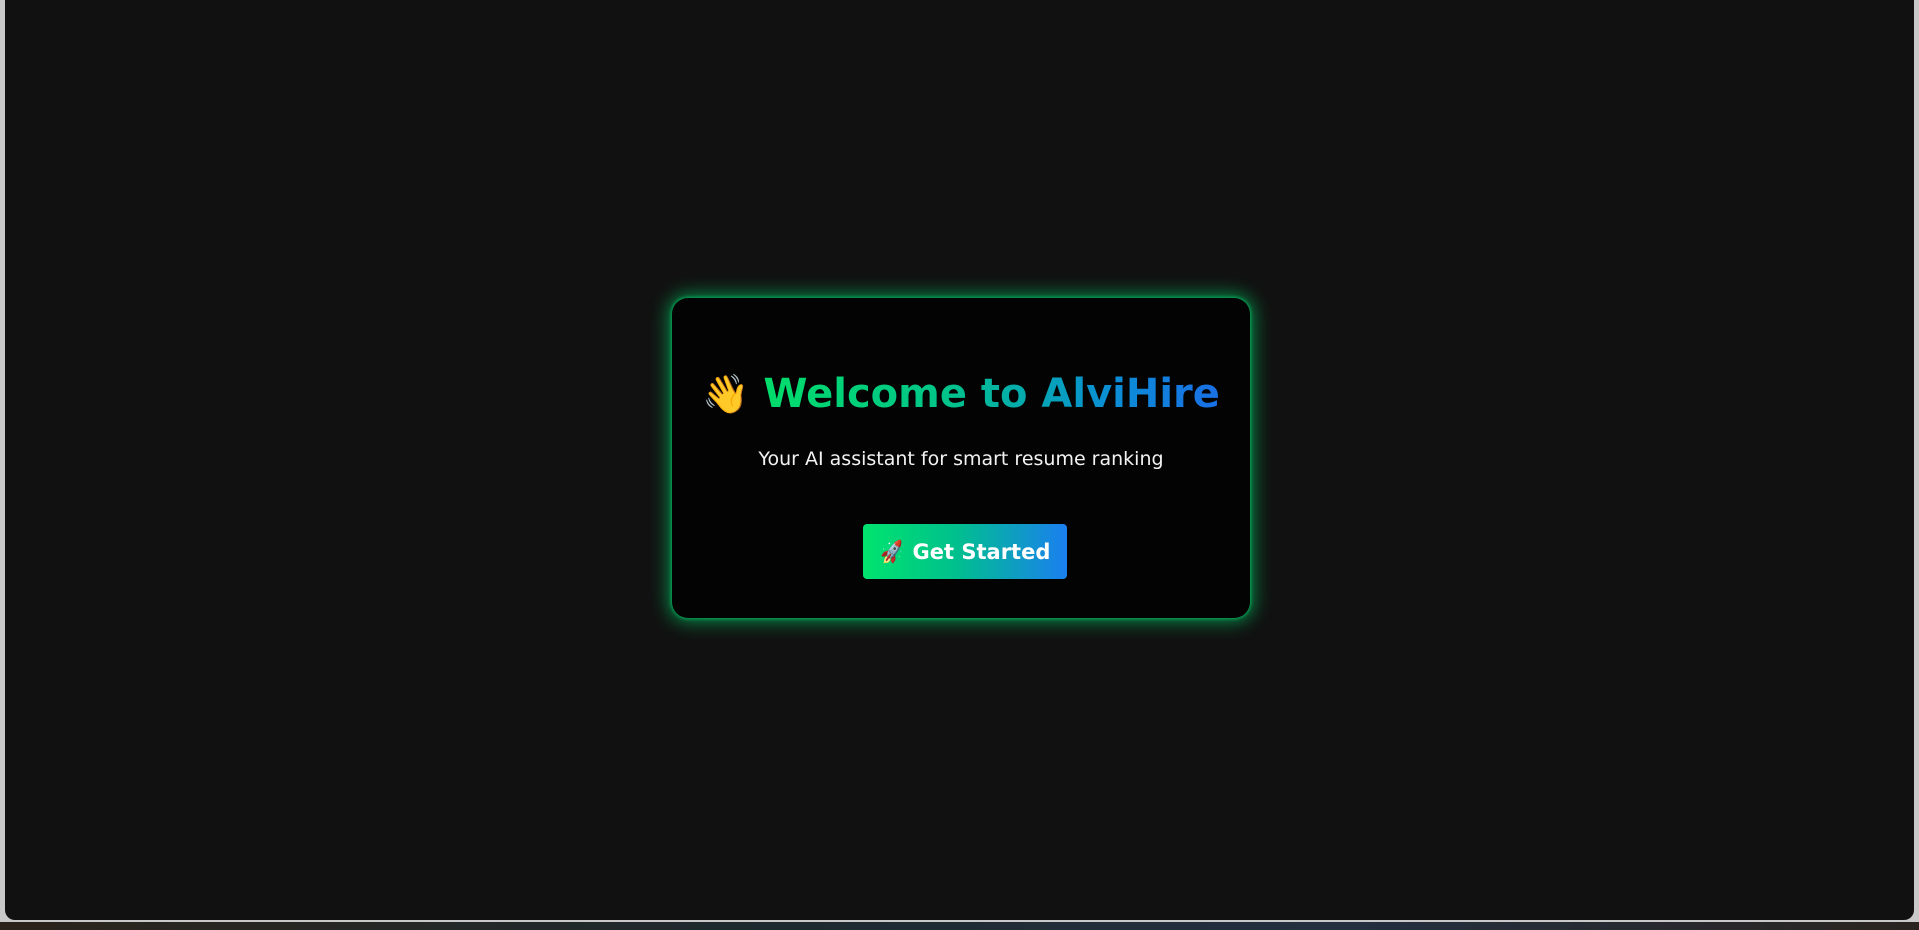 The image size is (1919, 930). I want to click on waving-hand-icon: 👋, so click(726, 394).